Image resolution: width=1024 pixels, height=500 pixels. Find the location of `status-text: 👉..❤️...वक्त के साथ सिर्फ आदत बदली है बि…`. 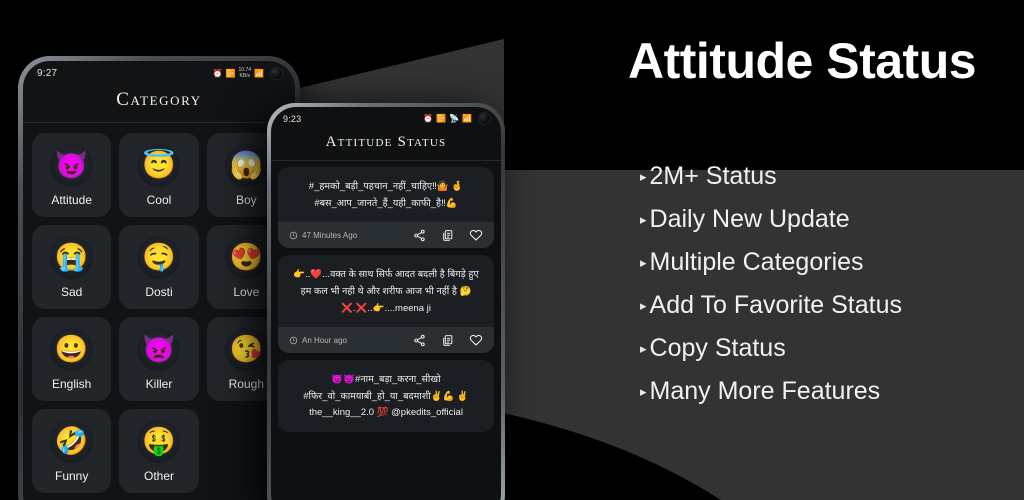

status-text: 👉..❤️...वक्त के साथ सिर्फ आदत बदली है बि… is located at coordinates (386, 291).